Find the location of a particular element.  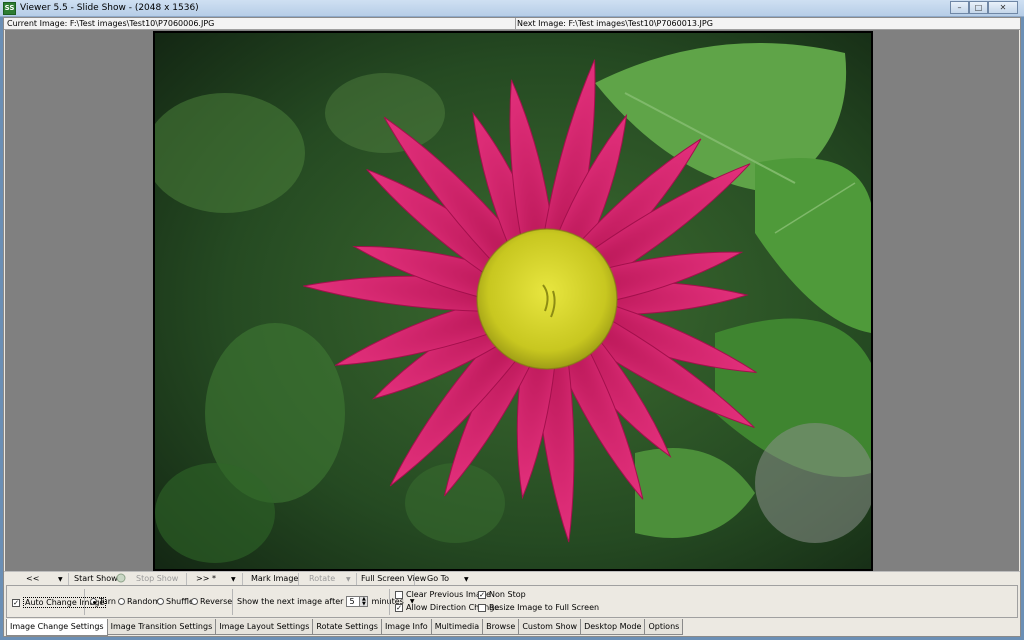

interval-stepper: 5 ▲ ▼ is located at coordinates (357, 601).